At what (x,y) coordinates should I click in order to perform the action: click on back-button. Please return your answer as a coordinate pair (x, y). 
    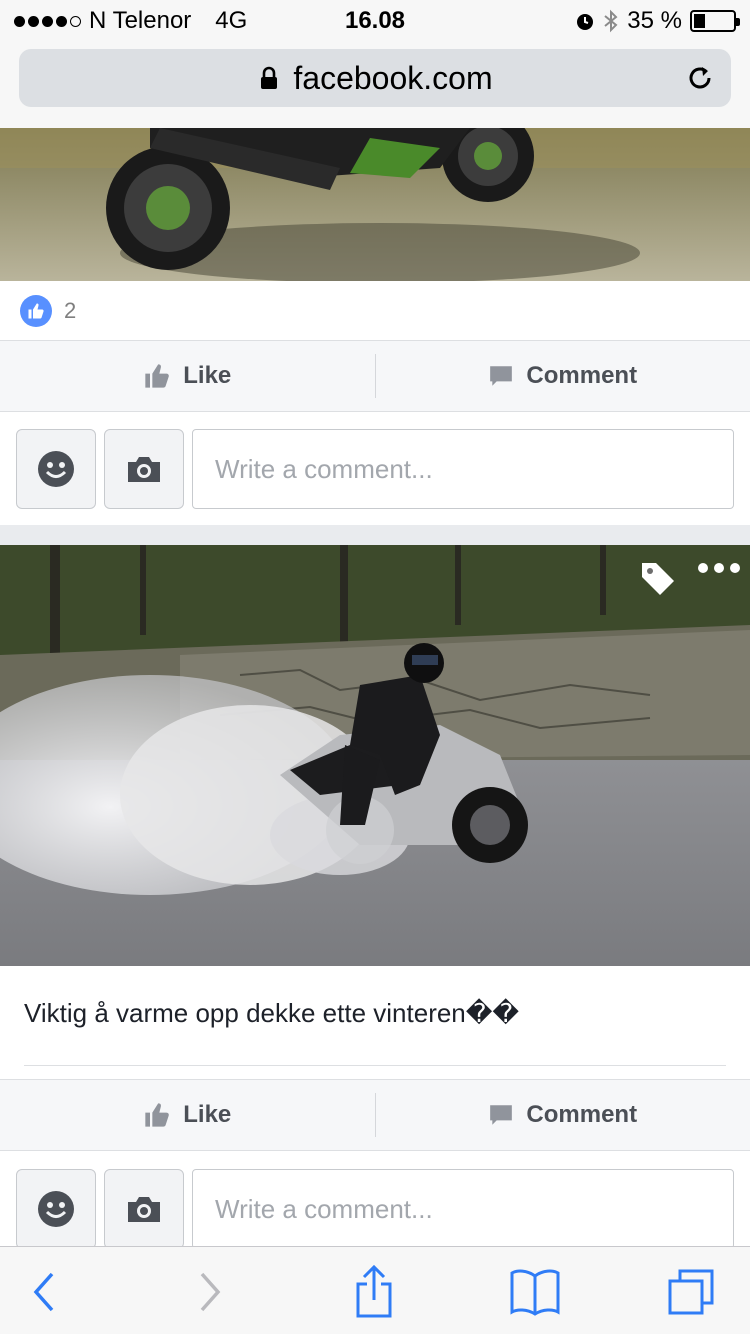
    Looking at the image, I should click on (44, 1292).